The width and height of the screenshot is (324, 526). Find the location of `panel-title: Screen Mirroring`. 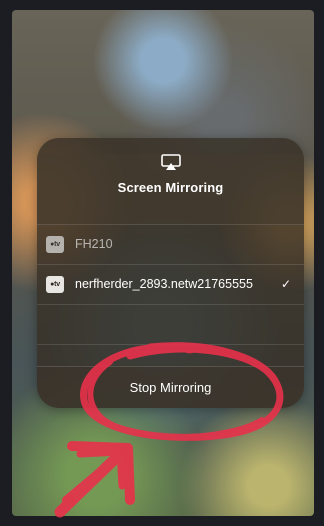

panel-title: Screen Mirroring is located at coordinates (170, 187).